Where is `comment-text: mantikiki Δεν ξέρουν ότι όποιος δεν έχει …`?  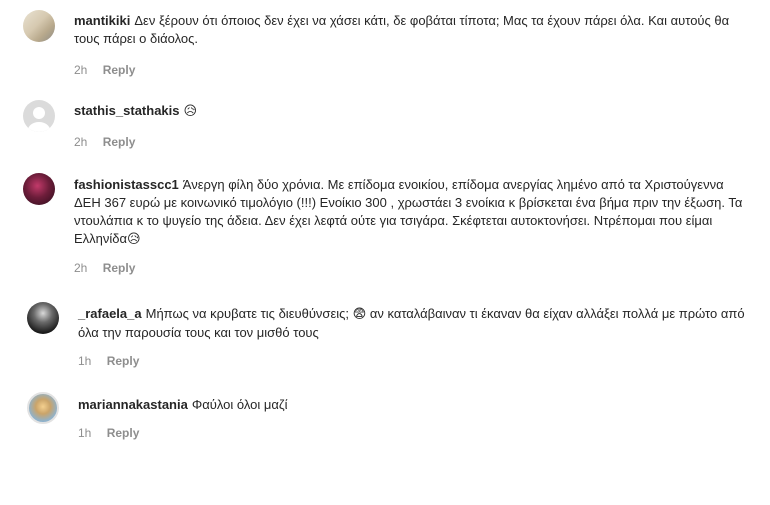 comment-text: mantikiki Δεν ξέρουν ότι όποιος δεν έχει … is located at coordinates (414, 30).